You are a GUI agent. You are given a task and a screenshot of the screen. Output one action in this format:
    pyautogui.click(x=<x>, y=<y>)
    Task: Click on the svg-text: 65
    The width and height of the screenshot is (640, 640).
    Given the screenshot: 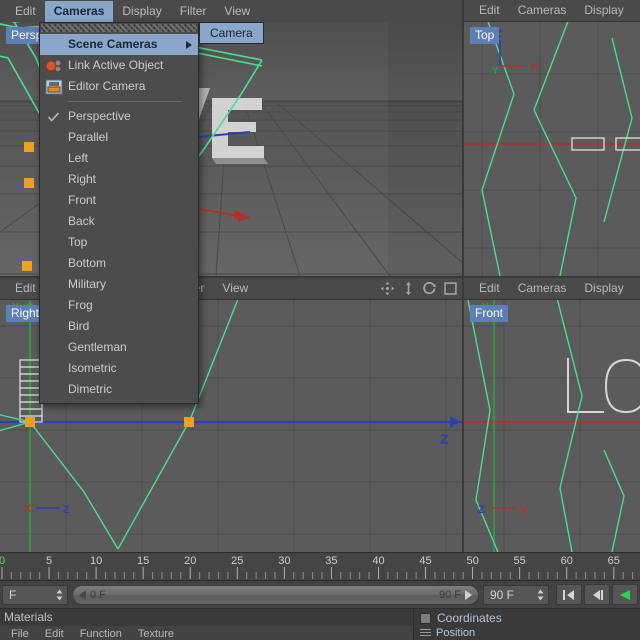 What is the action you would take?
    pyautogui.click(x=614, y=561)
    